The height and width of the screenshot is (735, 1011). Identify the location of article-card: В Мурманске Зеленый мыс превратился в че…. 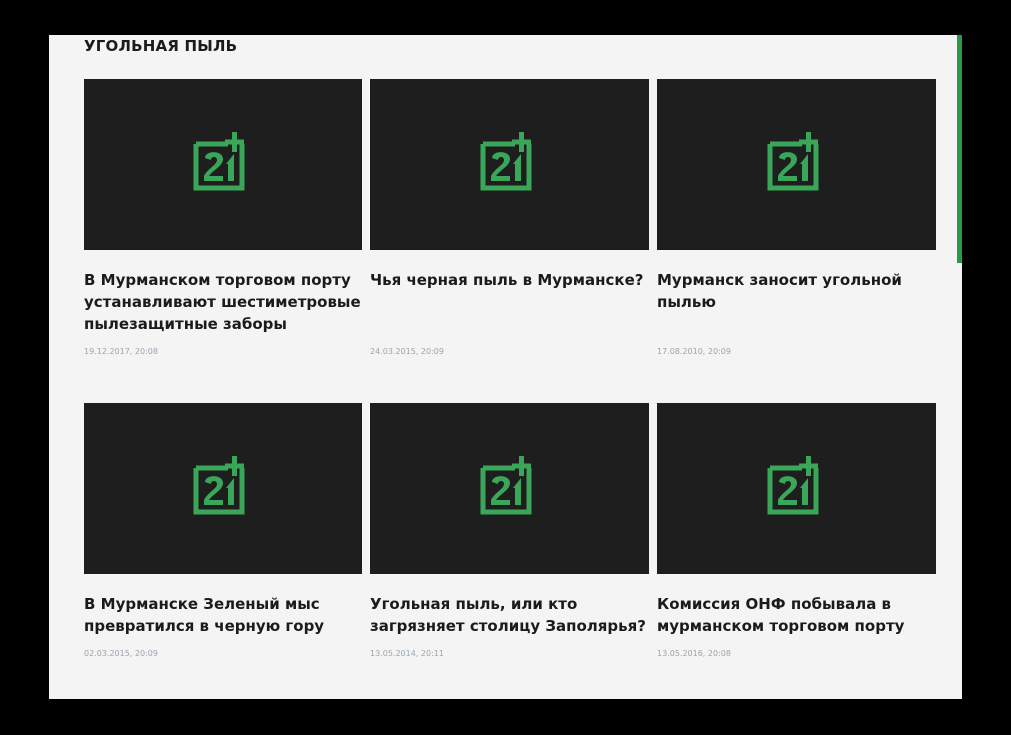
(223, 551).